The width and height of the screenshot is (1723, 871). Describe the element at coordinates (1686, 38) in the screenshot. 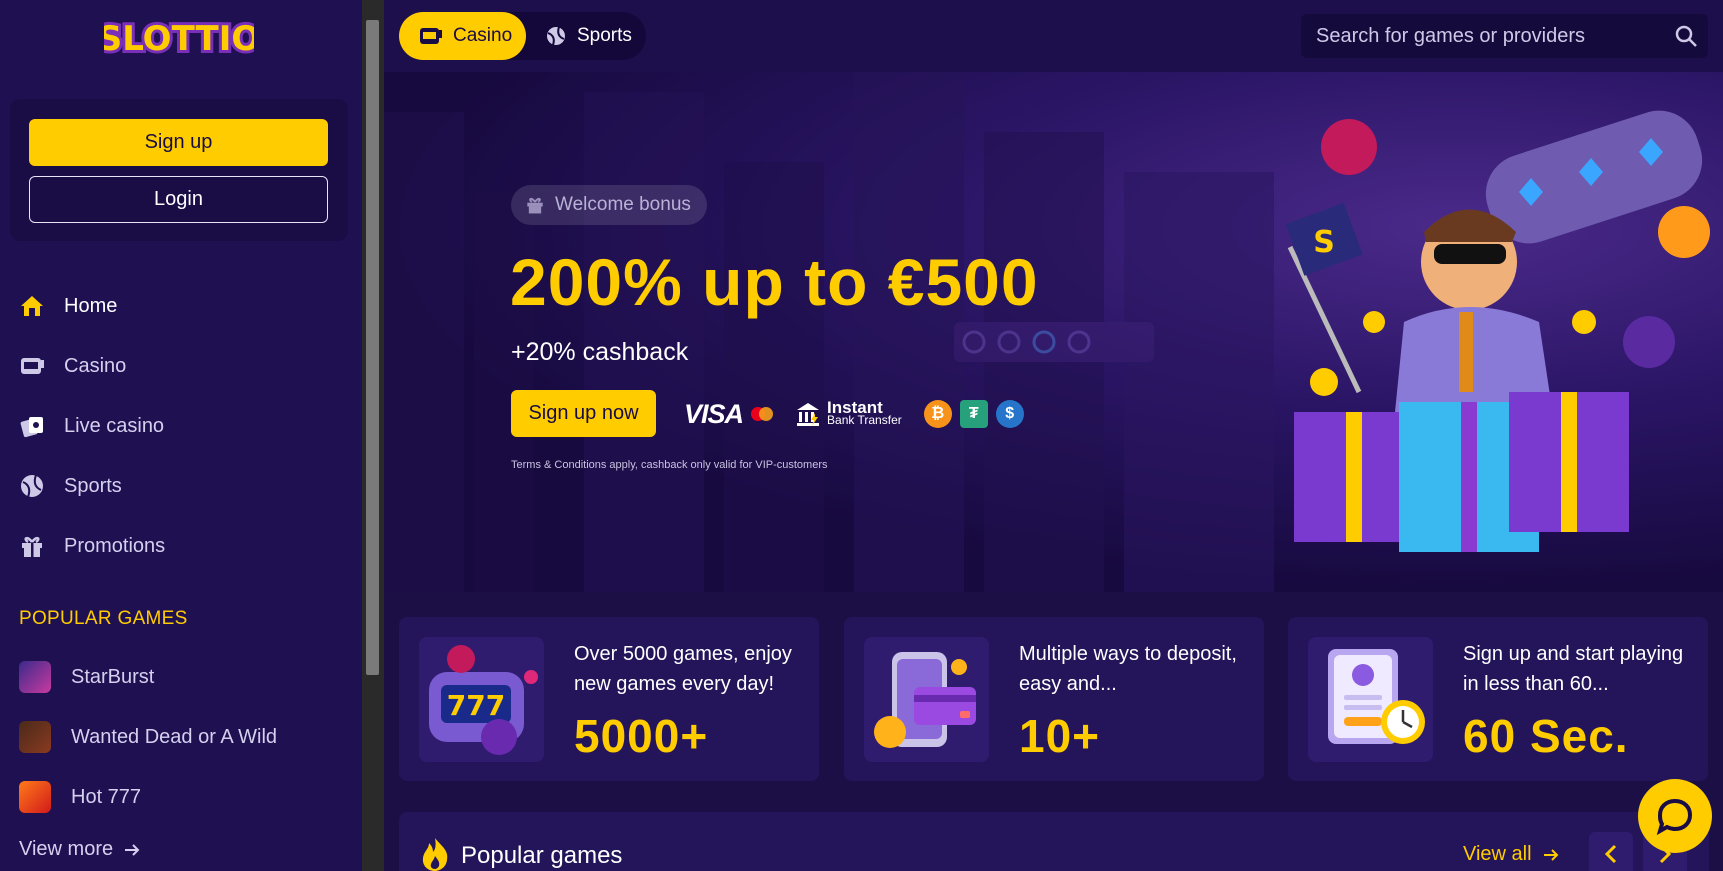

I see `search-icon` at that location.